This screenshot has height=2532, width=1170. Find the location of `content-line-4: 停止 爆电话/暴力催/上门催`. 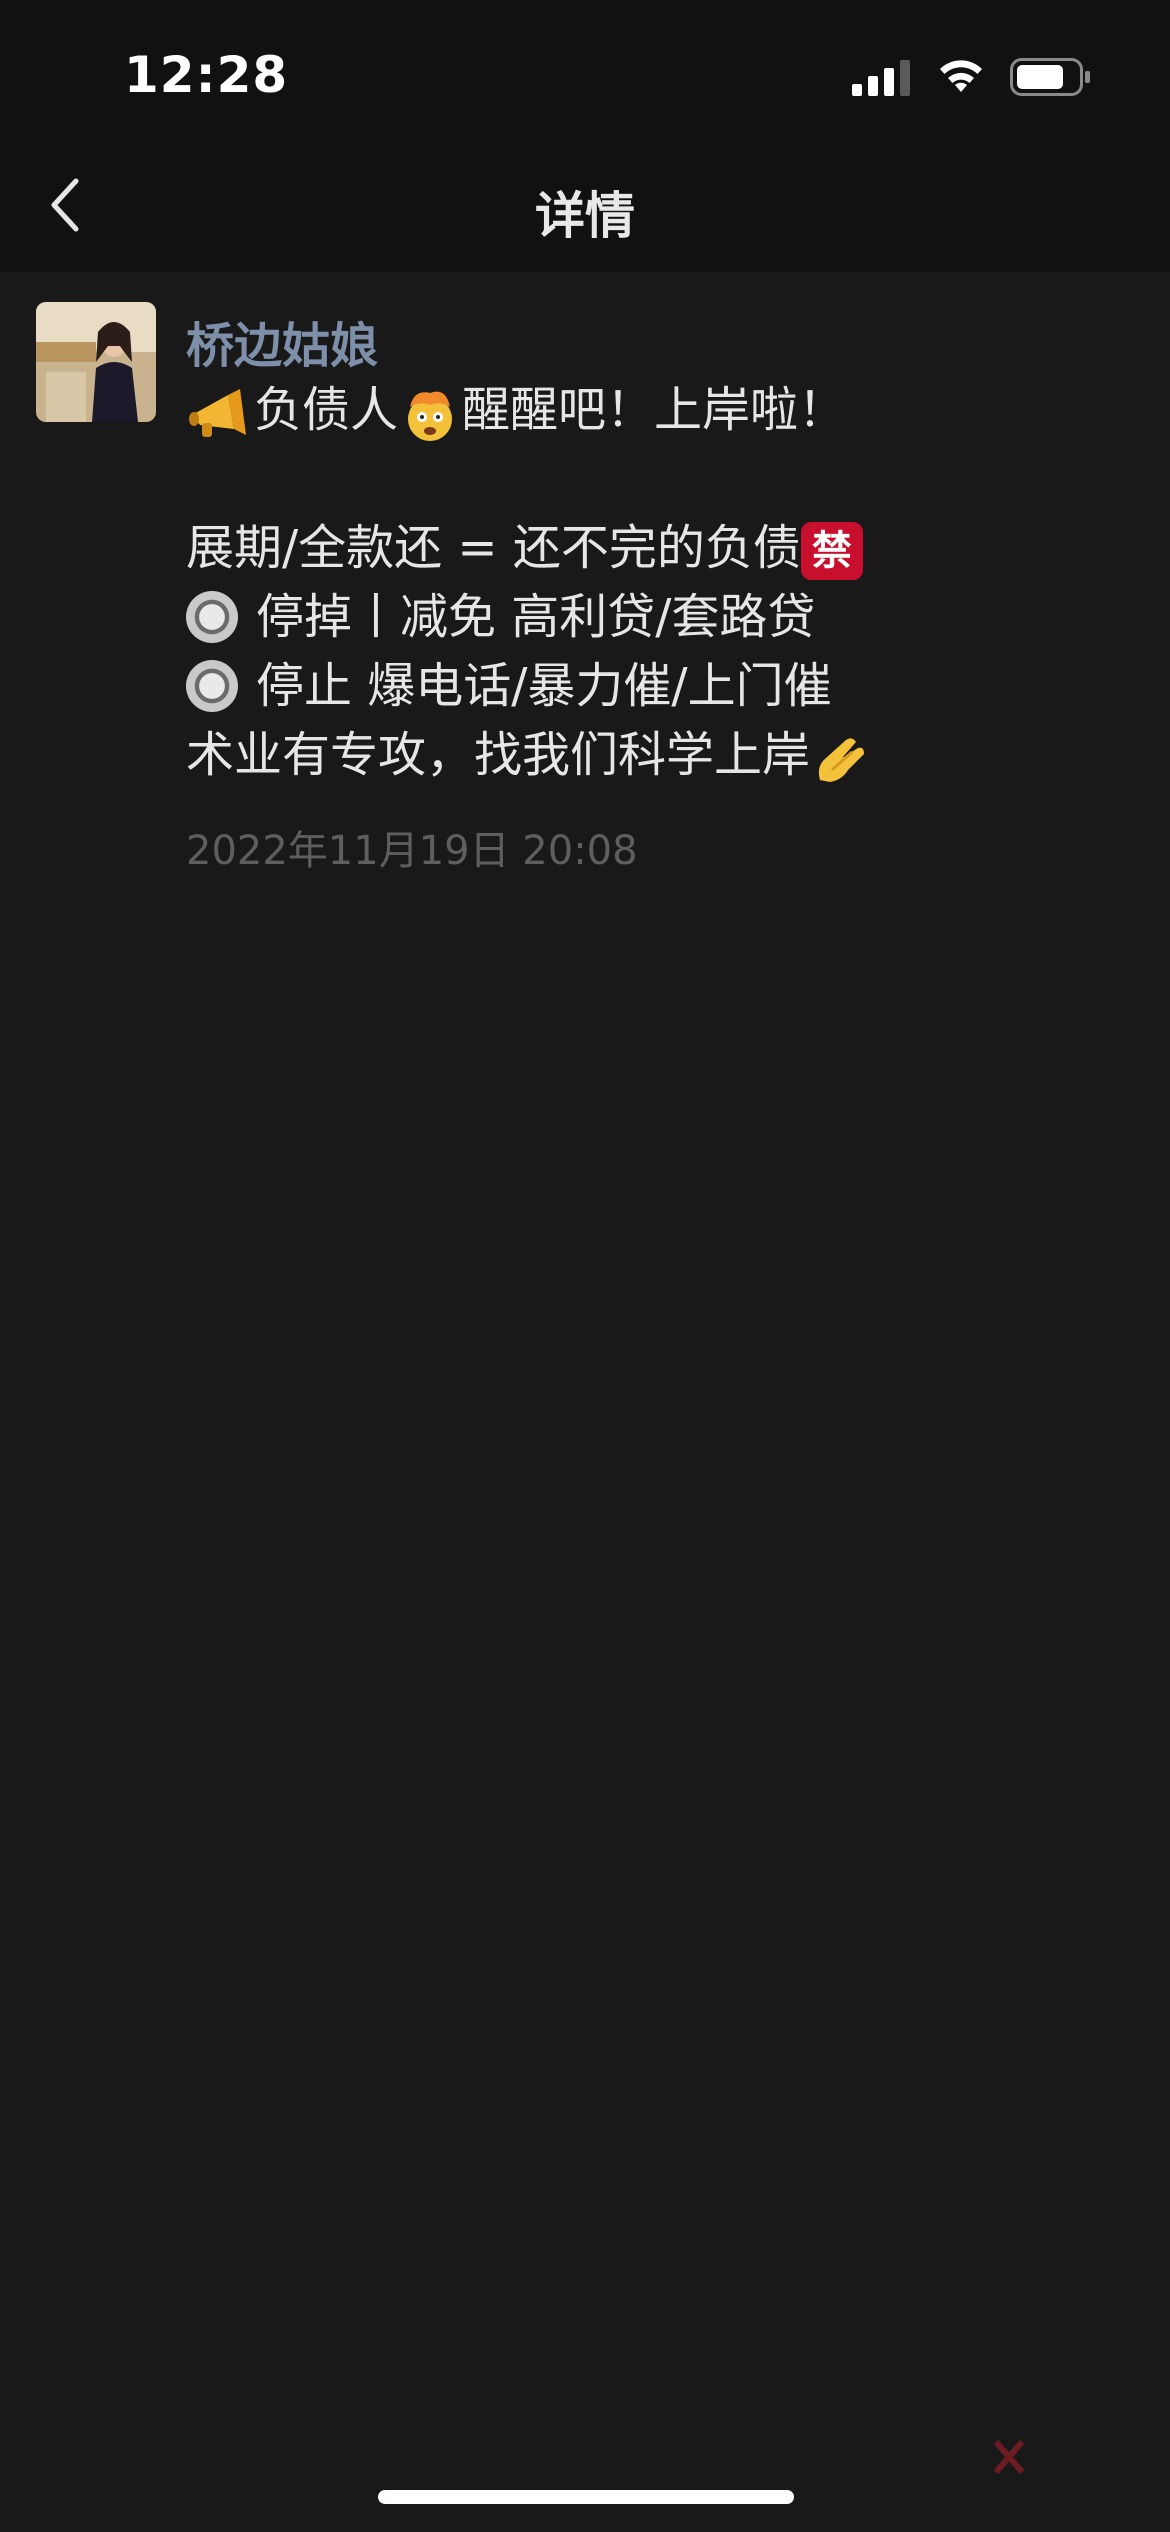

content-line-4: 停止 爆电话/暴力催/上门催 is located at coordinates (666, 686).